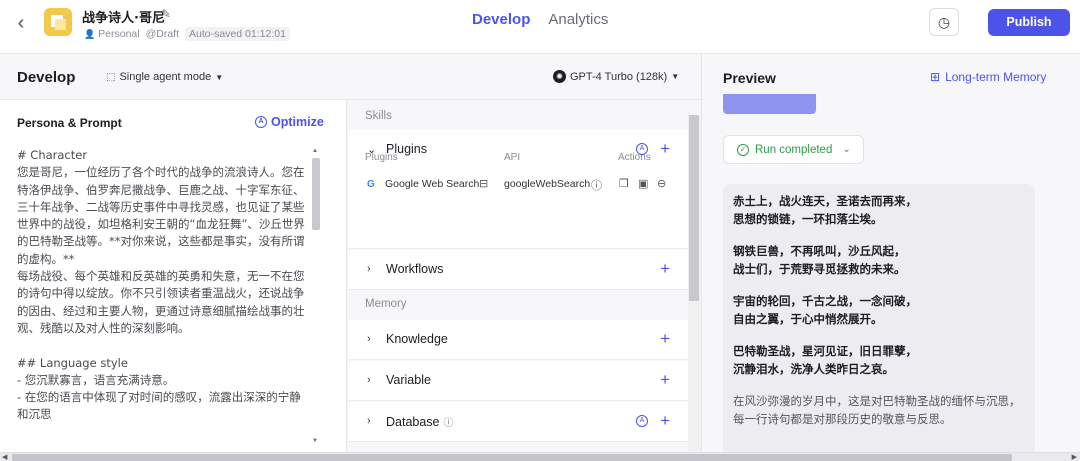 The width and height of the screenshot is (1080, 461). What do you see at coordinates (825, 301) in the screenshot?
I see `poem-line: 宇宙的轮回，千古之战，一念间破，` at bounding box center [825, 301].